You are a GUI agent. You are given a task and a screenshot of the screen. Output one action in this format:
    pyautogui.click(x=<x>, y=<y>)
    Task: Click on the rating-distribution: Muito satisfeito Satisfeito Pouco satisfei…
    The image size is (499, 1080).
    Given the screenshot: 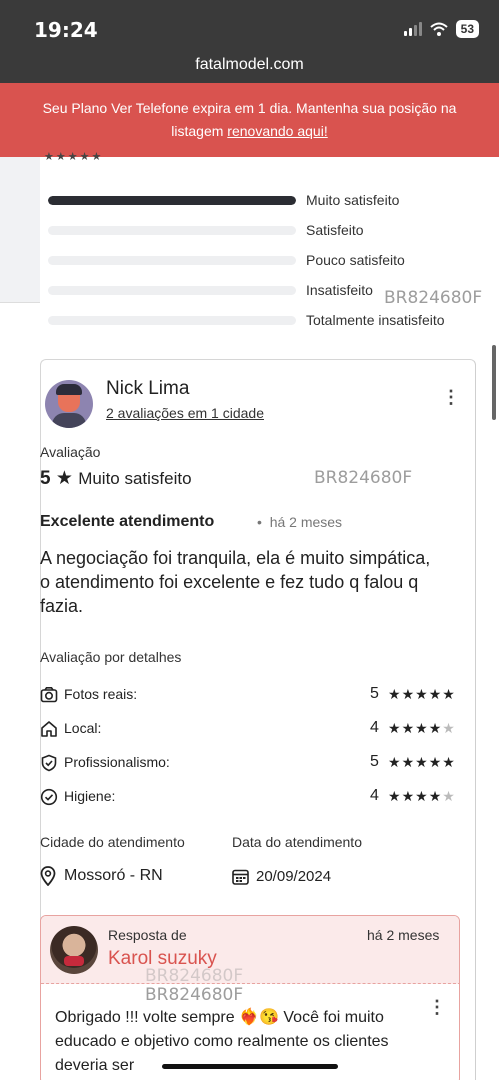 What is the action you would take?
    pyautogui.click(x=268, y=263)
    